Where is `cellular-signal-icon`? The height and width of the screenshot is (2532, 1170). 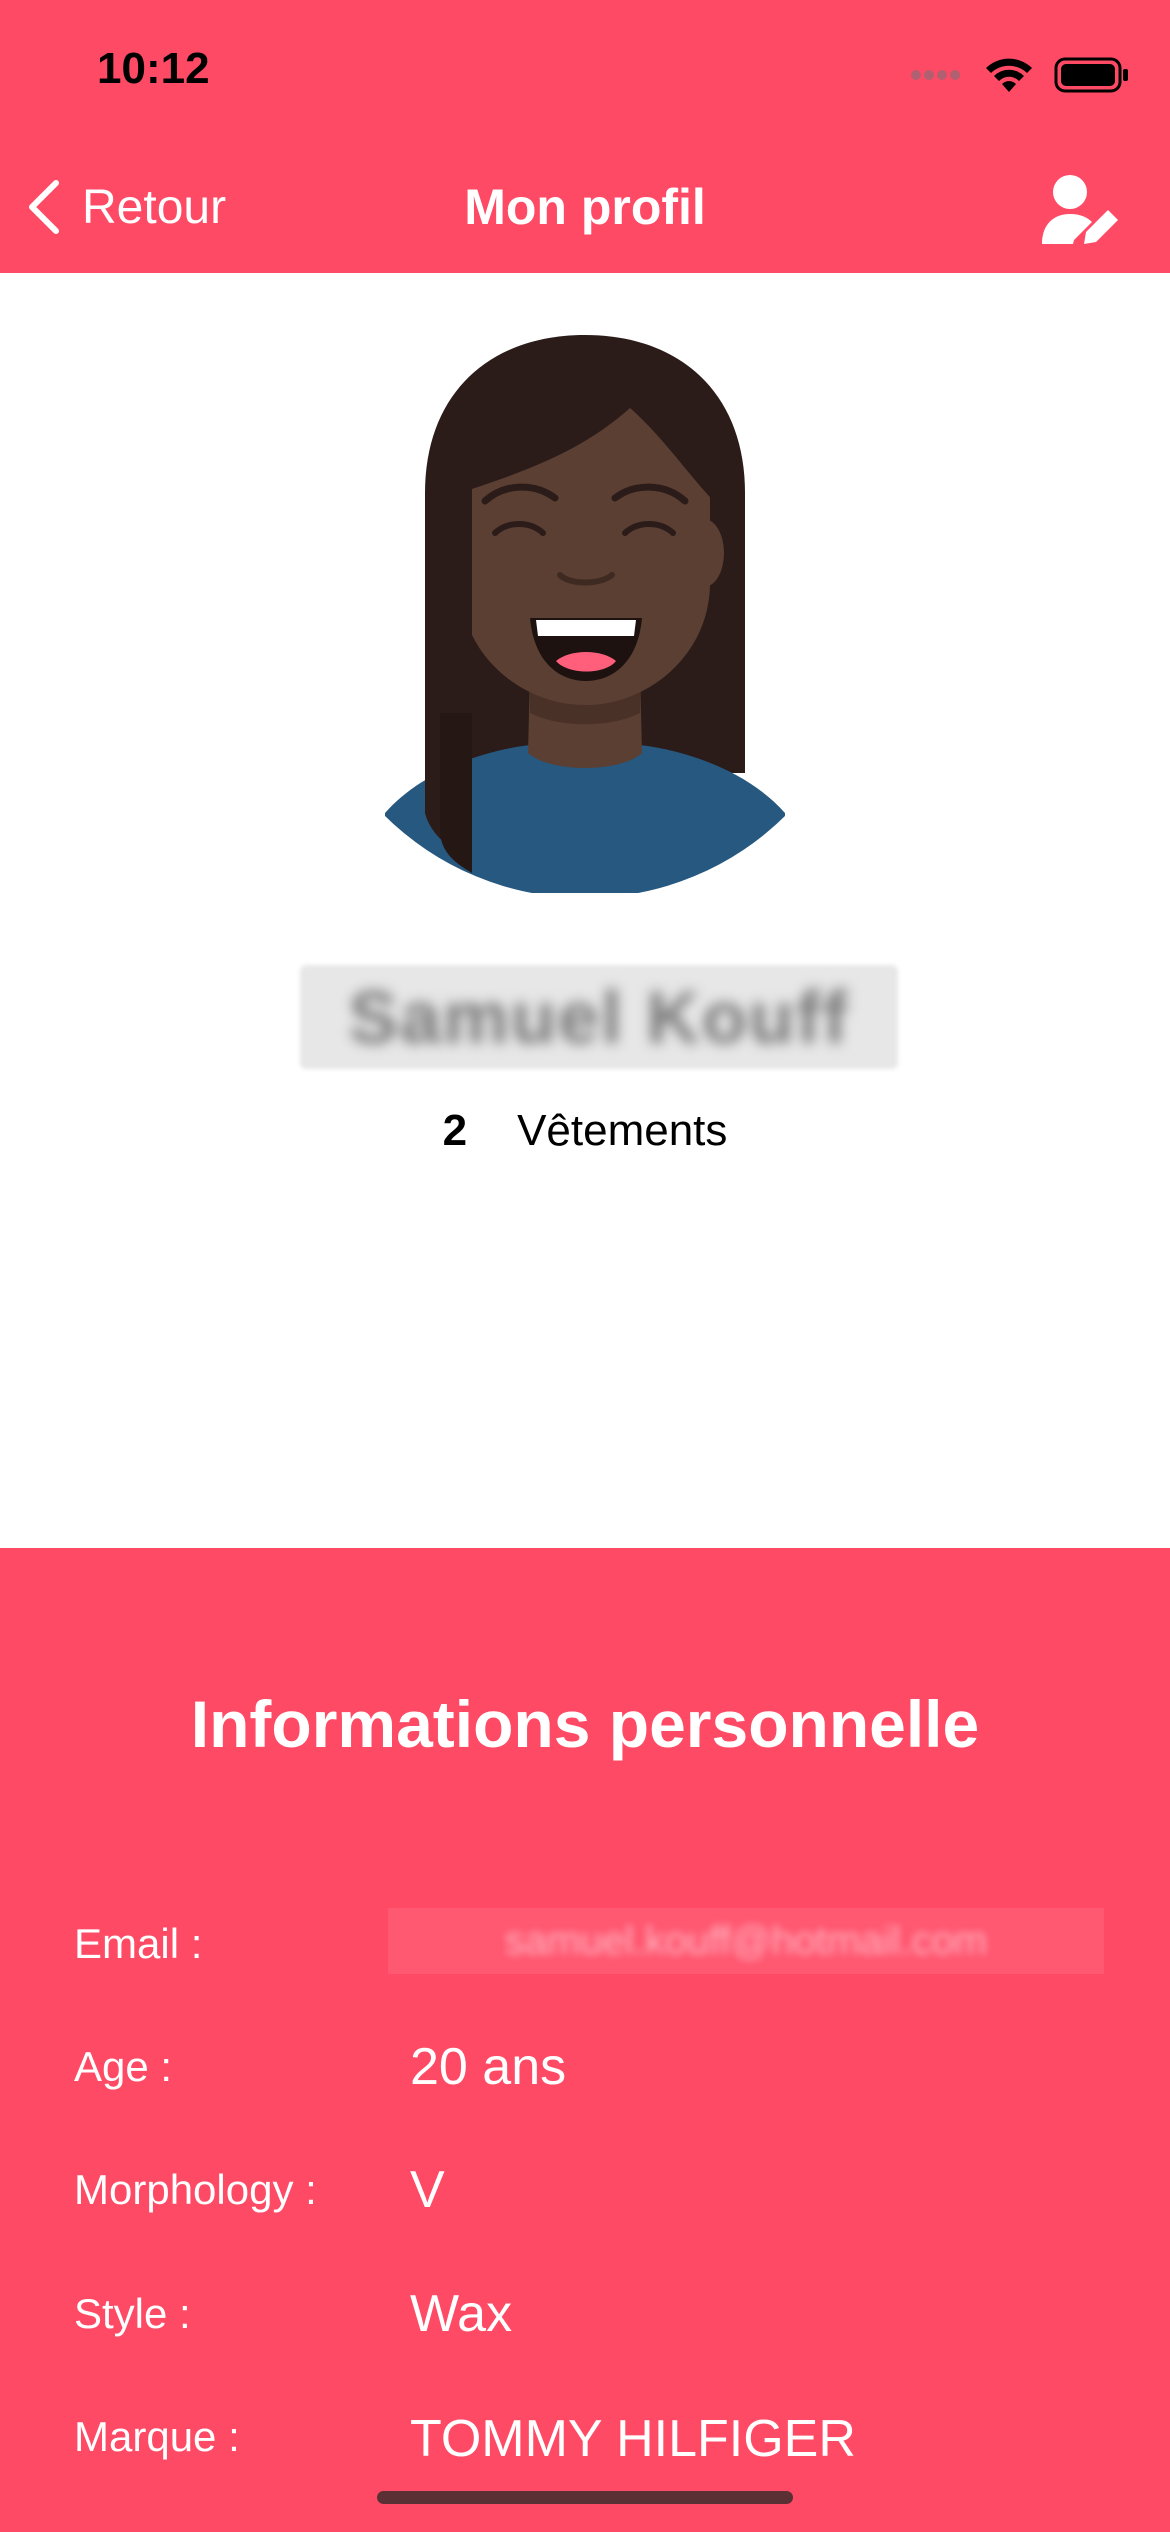
cellular-signal-icon is located at coordinates (935, 75).